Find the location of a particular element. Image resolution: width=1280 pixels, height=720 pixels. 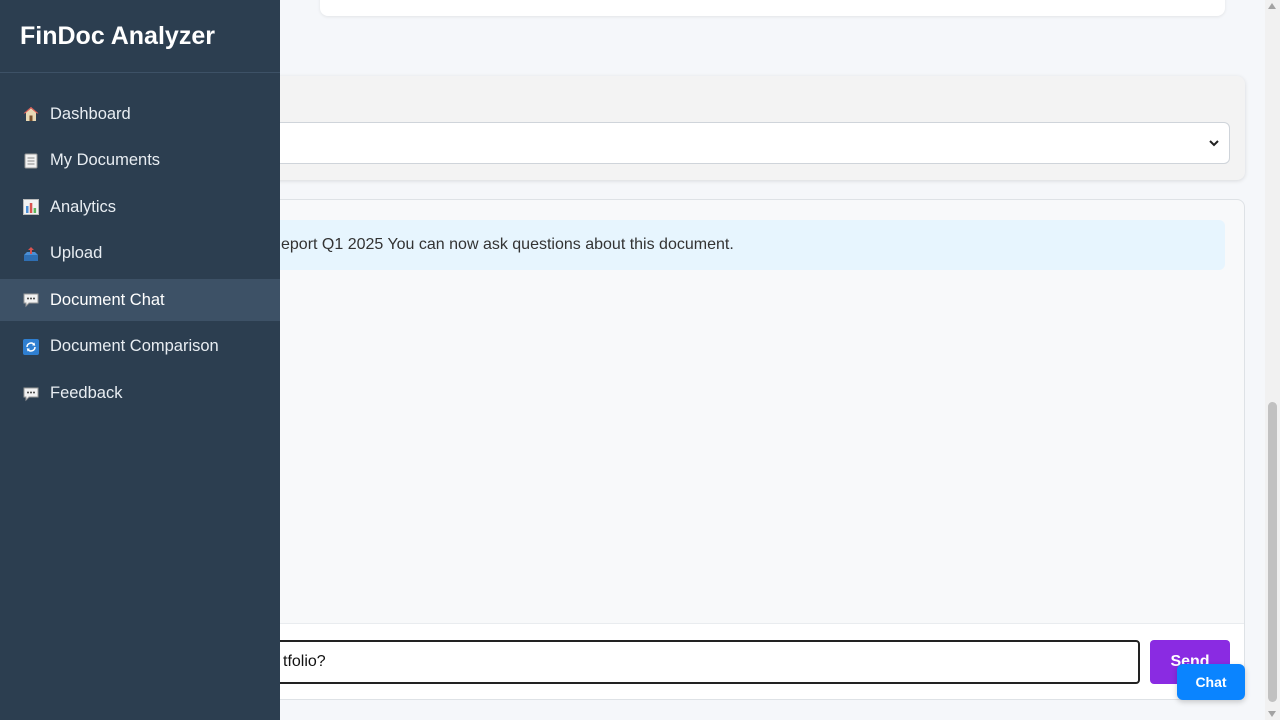

scrollbar is located at coordinates (1272, 360).